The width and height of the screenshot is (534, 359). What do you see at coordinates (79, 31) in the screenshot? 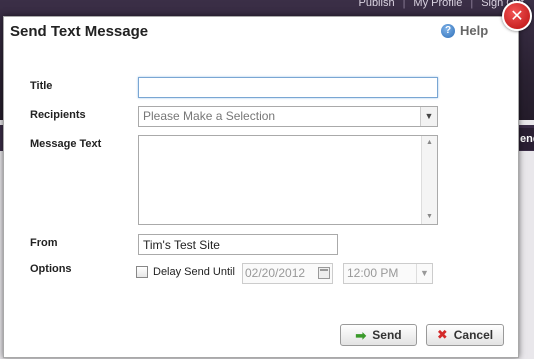
I see `dialog-title: Send Text Message` at bounding box center [79, 31].